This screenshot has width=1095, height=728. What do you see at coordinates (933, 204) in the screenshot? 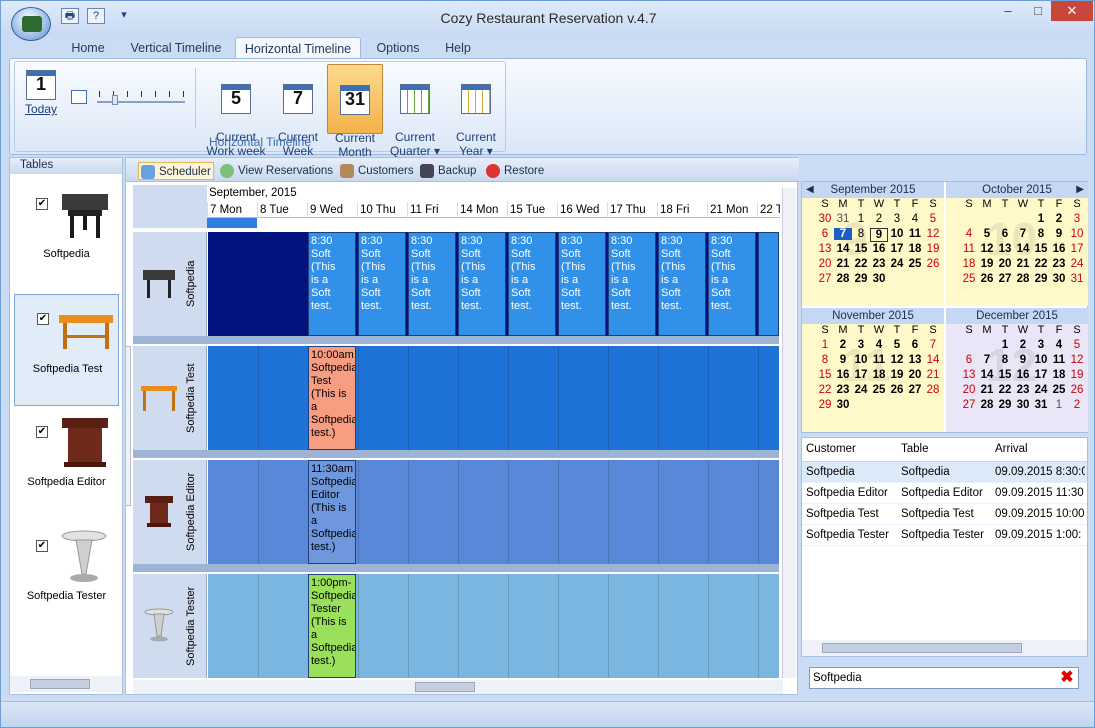
I see `dow-label: S` at bounding box center [933, 204].